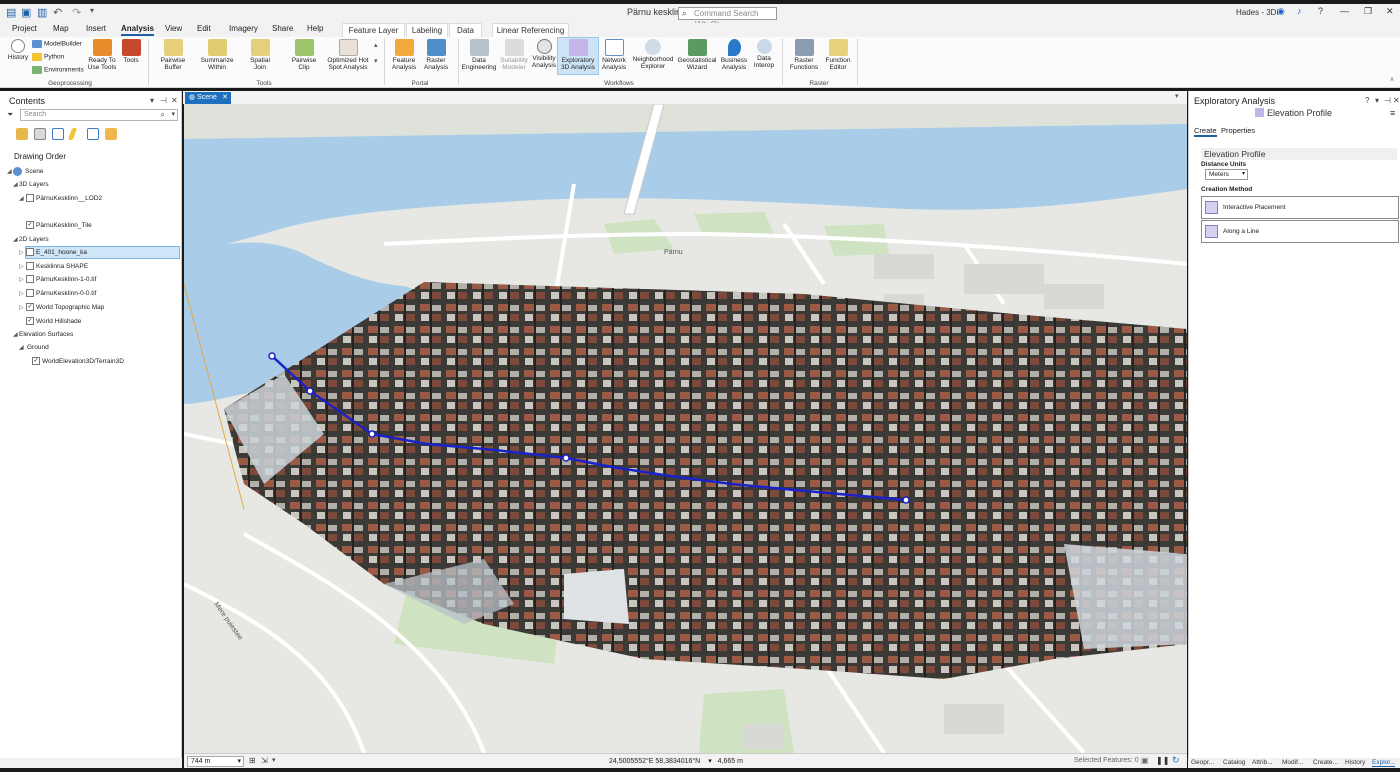 The image size is (1400, 772). I want to click on ready-to-use-tools-button: Ready To Use Tools, so click(102, 55).